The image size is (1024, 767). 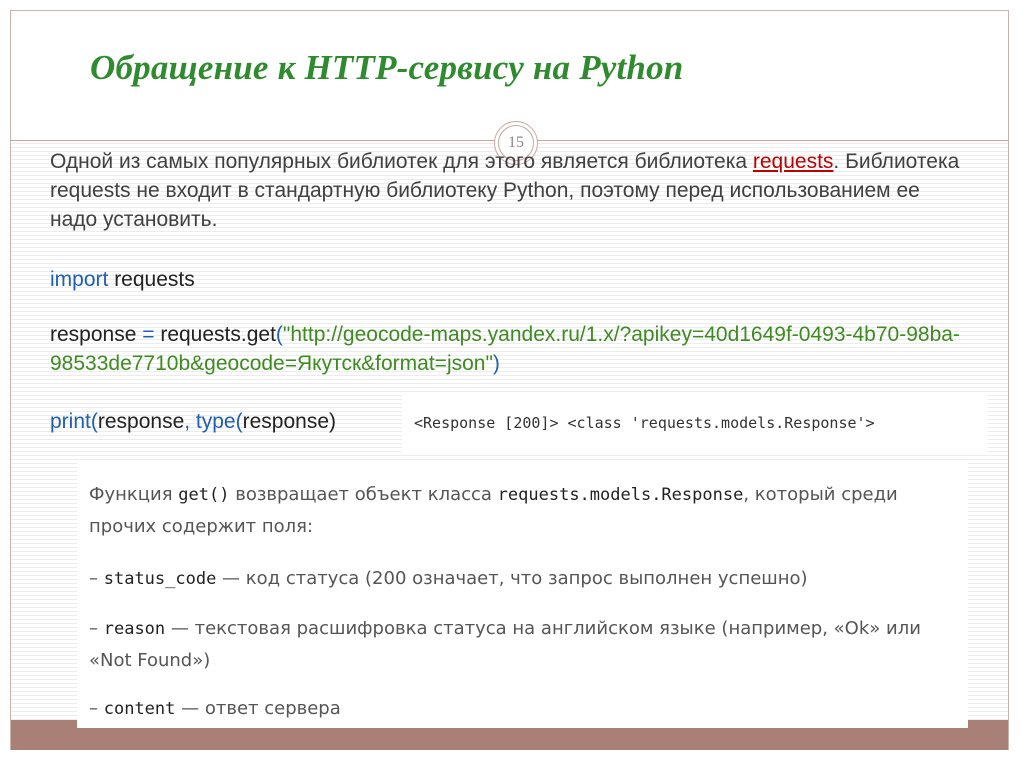 I want to click on doc-code: requests.models.Response, so click(x=620, y=495).